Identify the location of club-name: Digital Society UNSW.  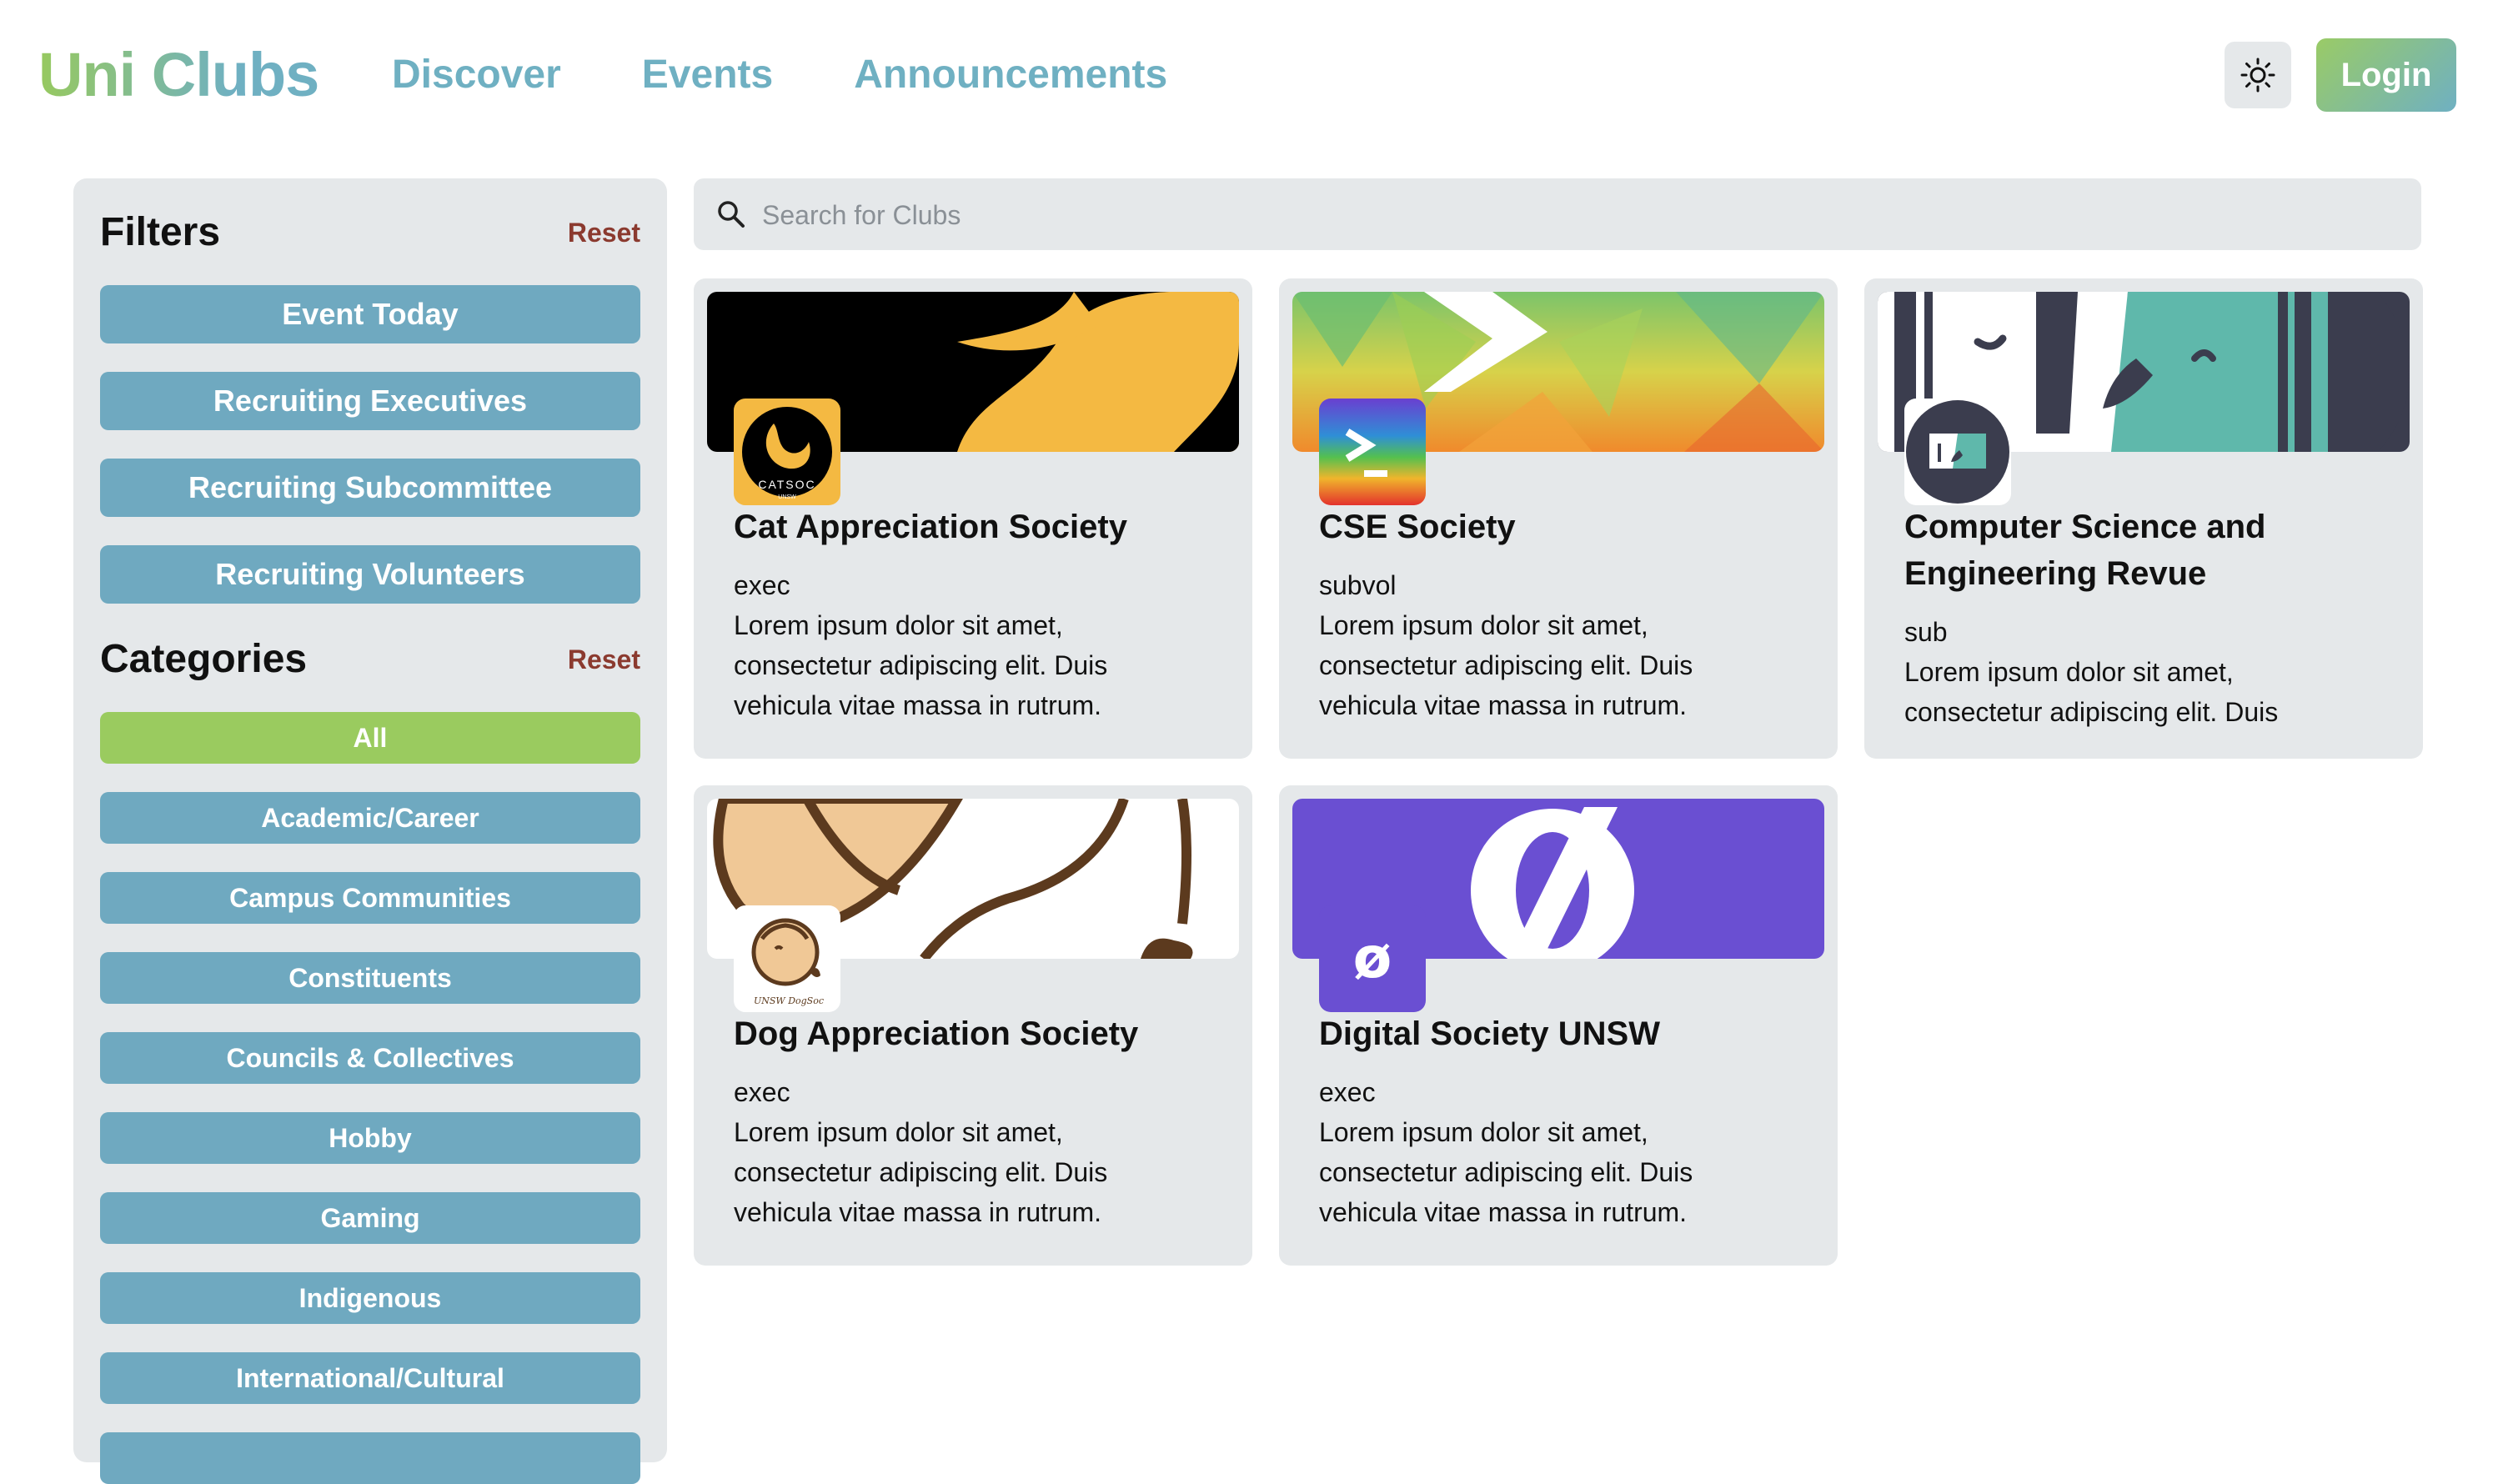
(1490, 1033).